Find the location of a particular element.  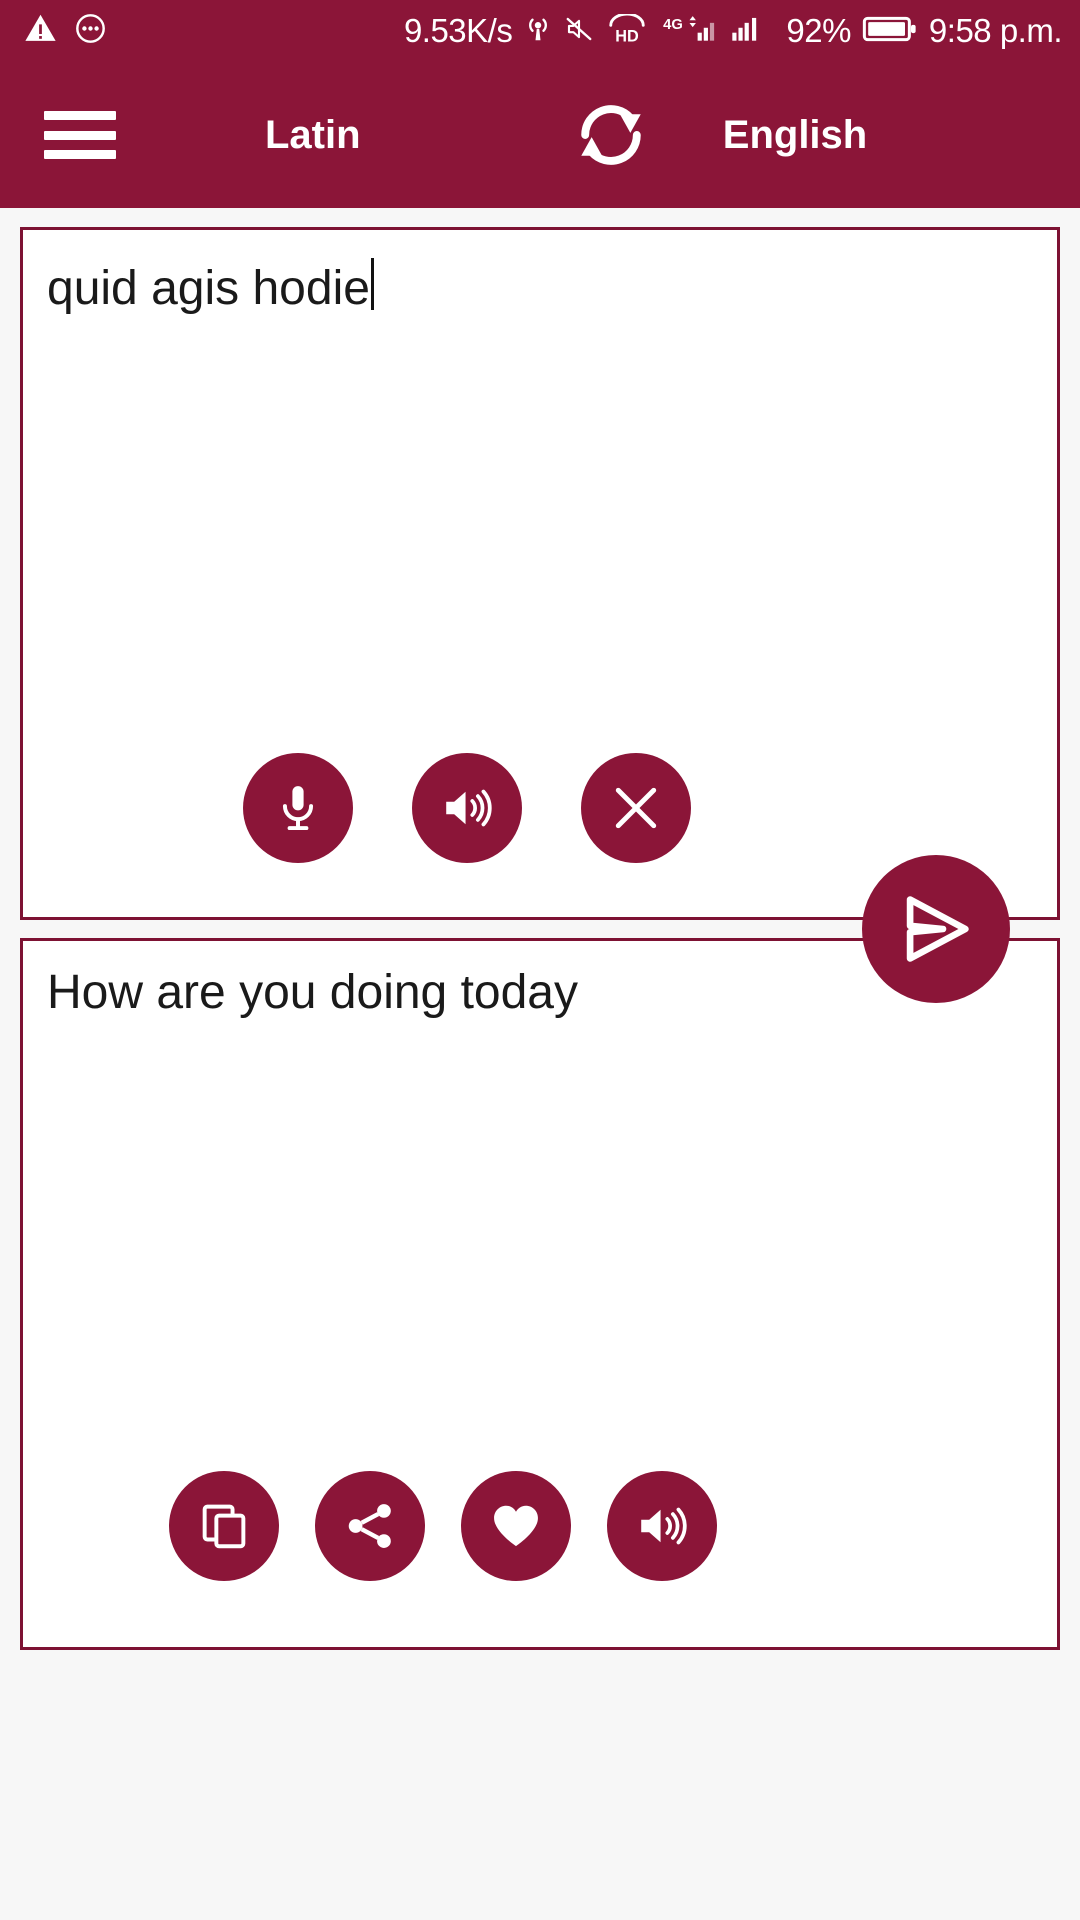

status-bar-right-area: 9.53K/s HD 4G 92% 9:58 p.m. is located at coordinates (733, 31).